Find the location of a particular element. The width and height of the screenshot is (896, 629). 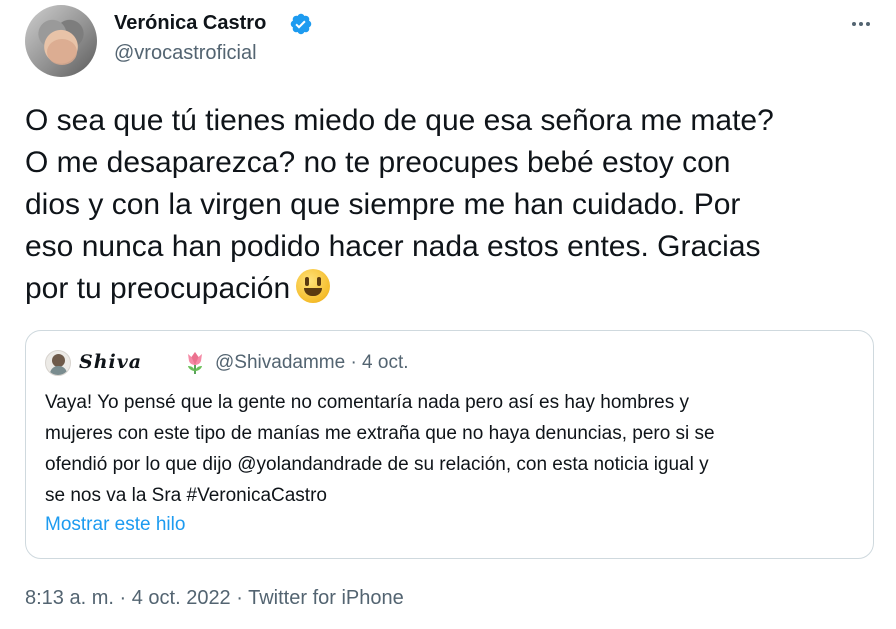

grinning-face-emoji-icon is located at coordinates (313, 286).